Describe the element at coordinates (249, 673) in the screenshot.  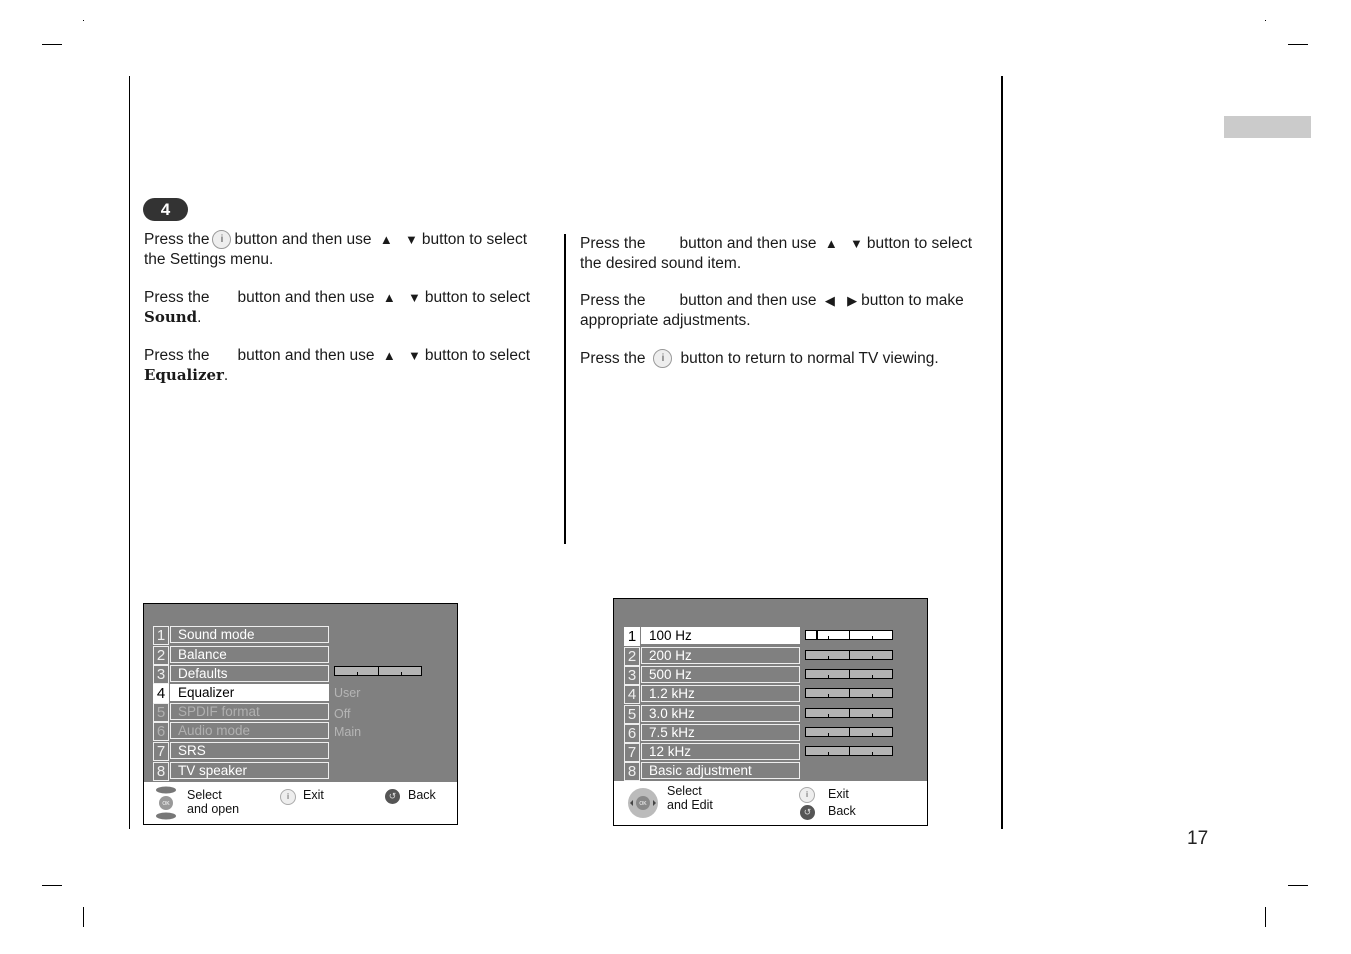
I see `item-label: Defaults` at that location.